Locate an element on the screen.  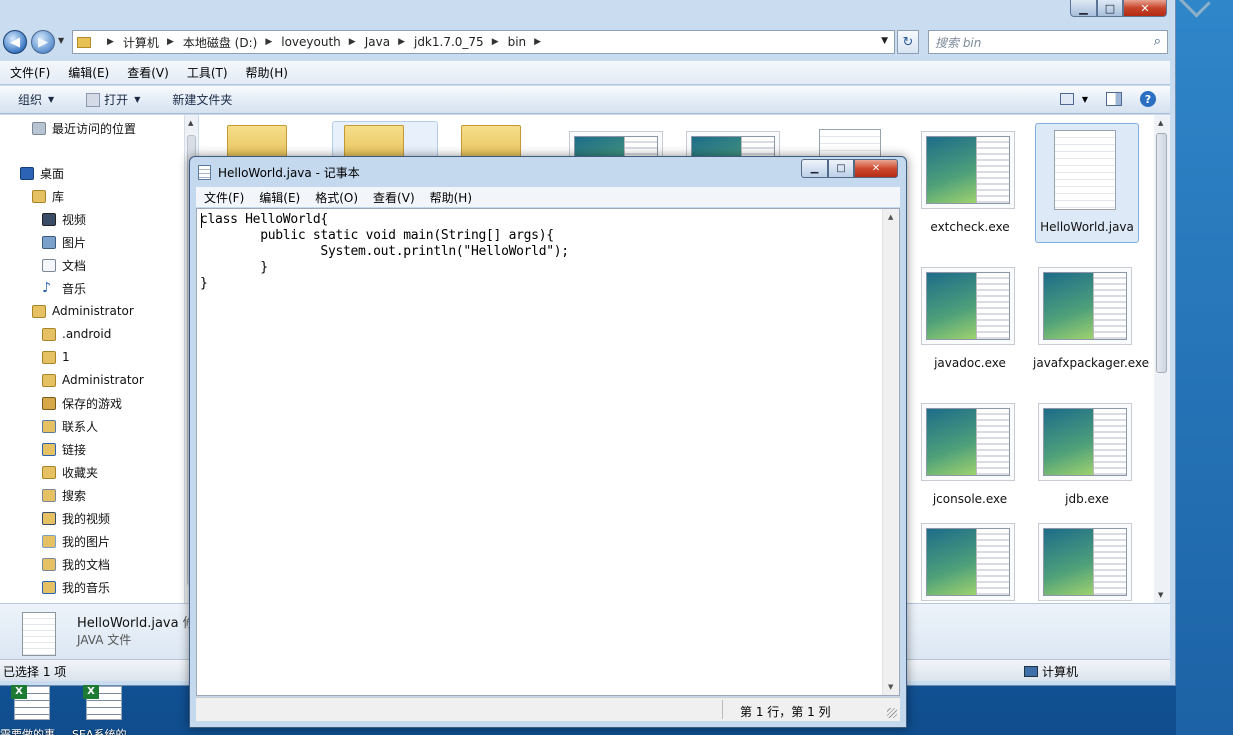
nav-item-1: 1 is located at coordinates (56, 357).